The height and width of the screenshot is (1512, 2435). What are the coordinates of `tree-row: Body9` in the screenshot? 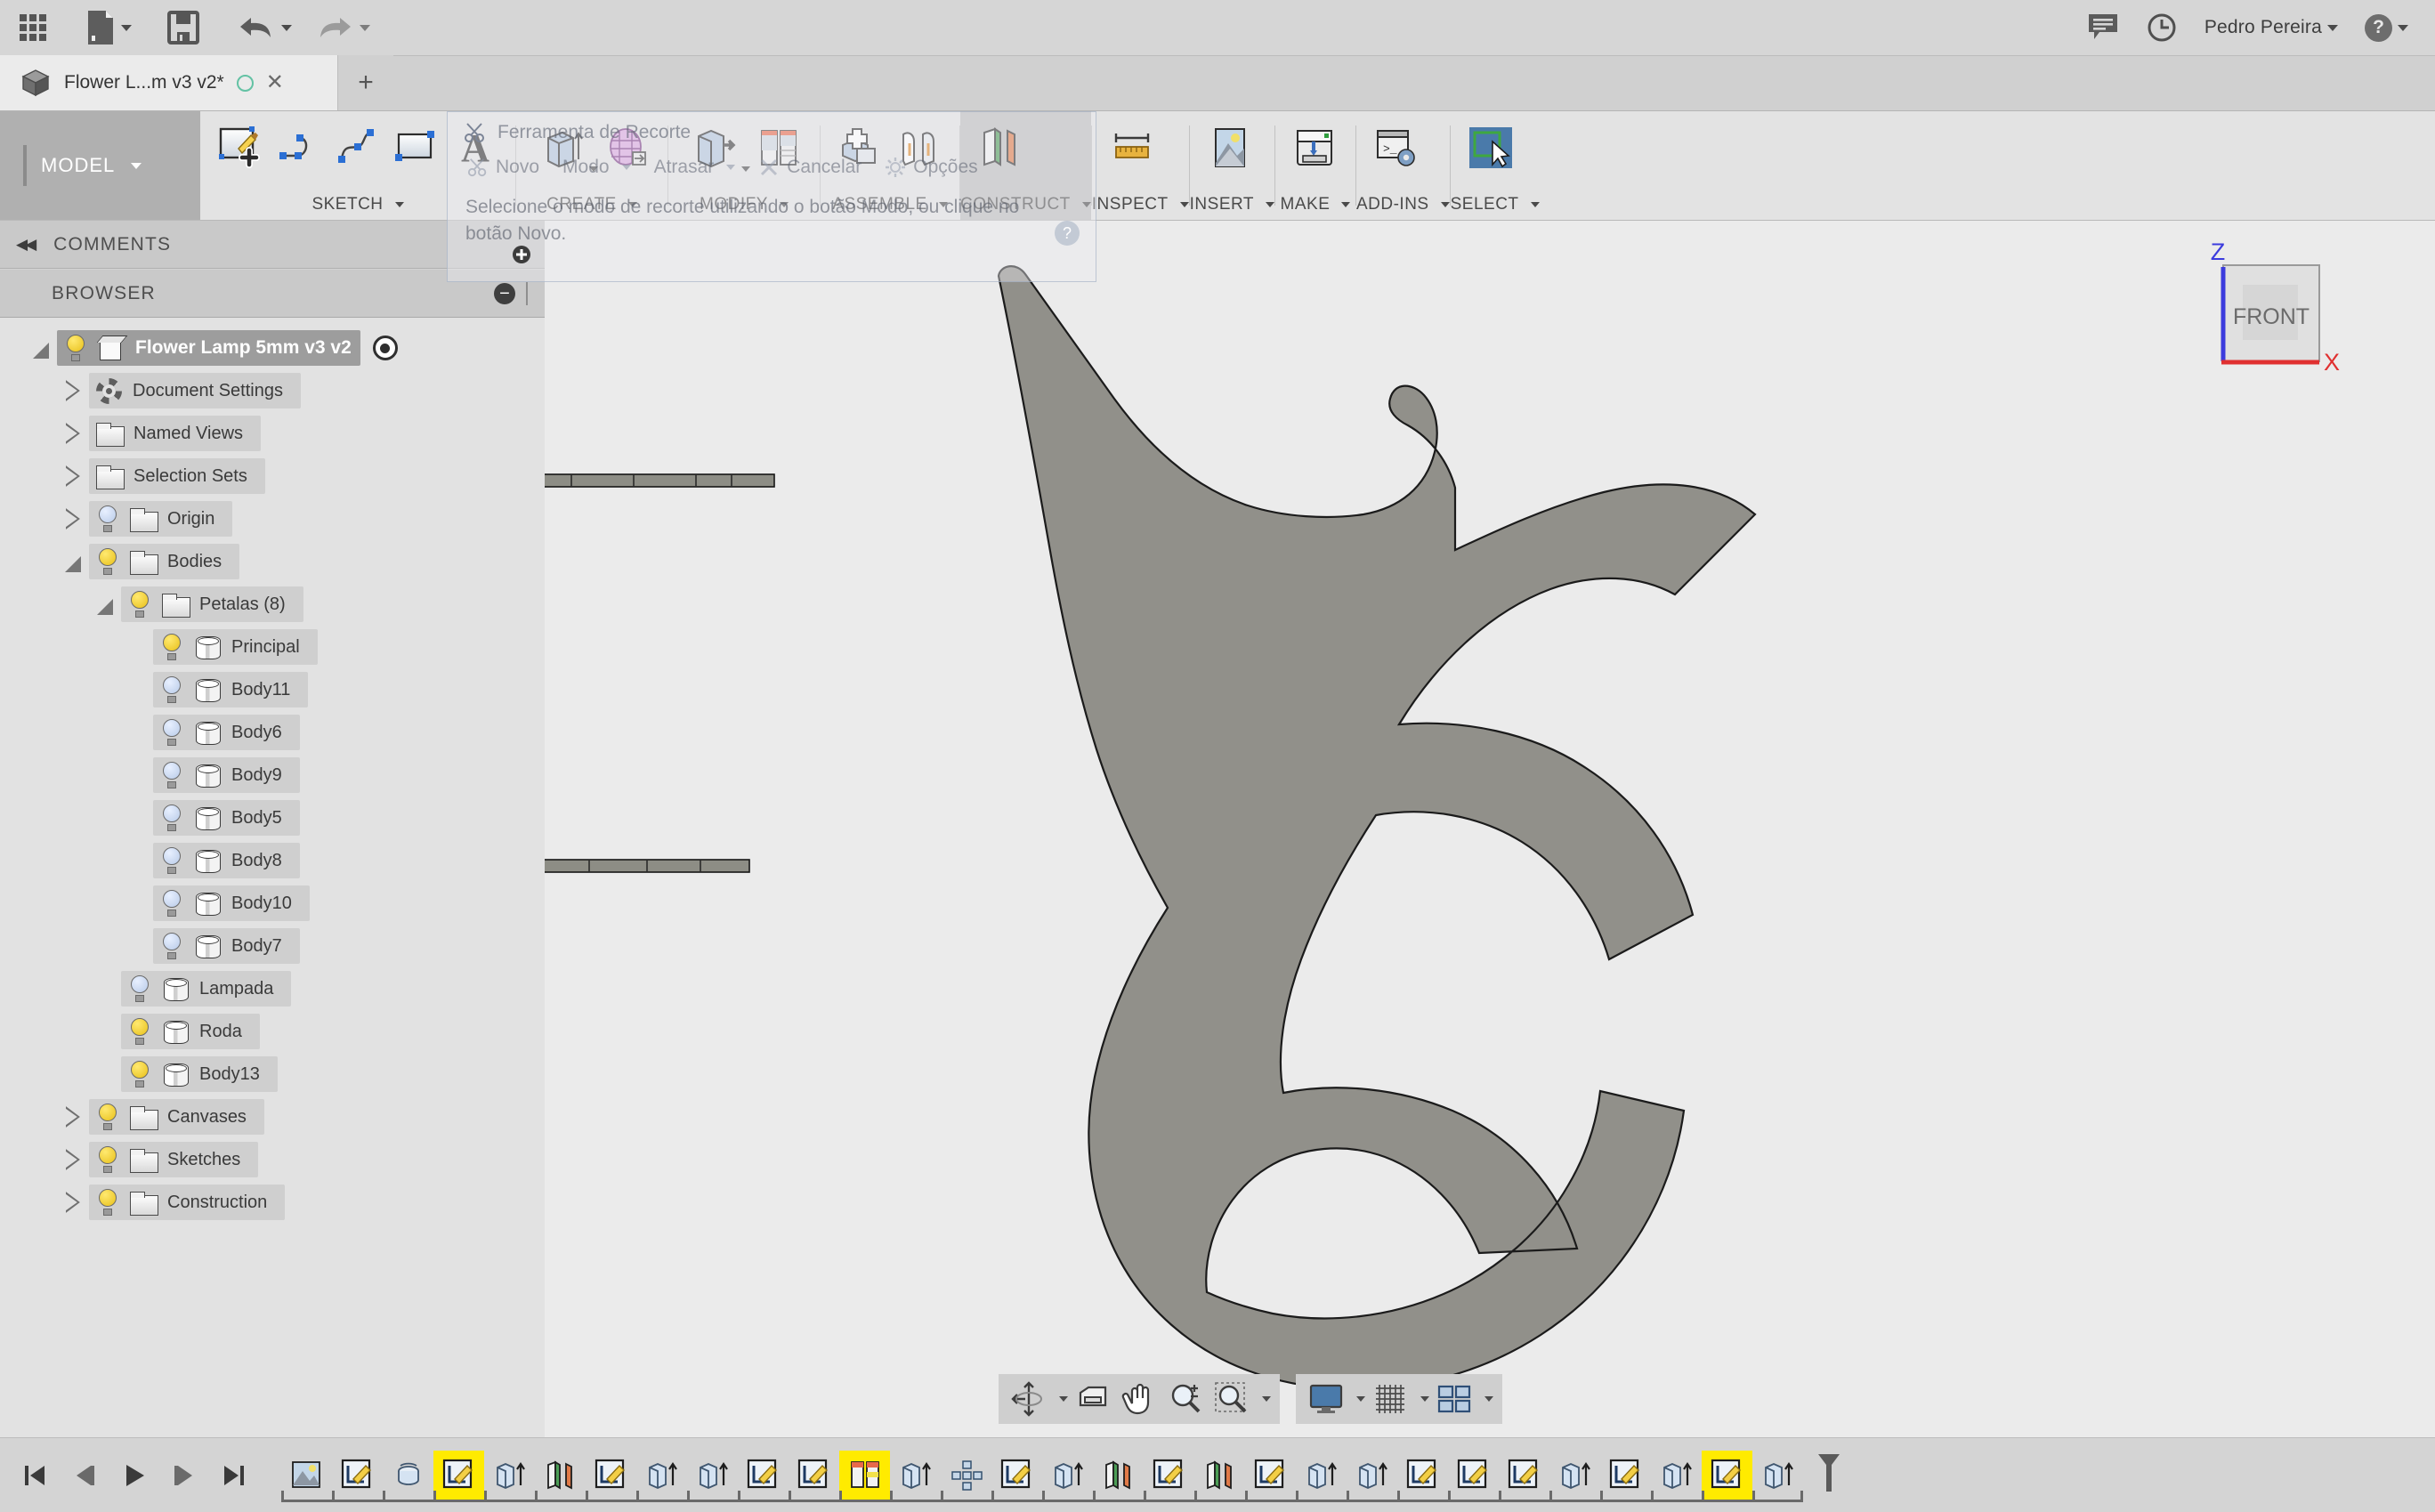 It's located at (226, 775).